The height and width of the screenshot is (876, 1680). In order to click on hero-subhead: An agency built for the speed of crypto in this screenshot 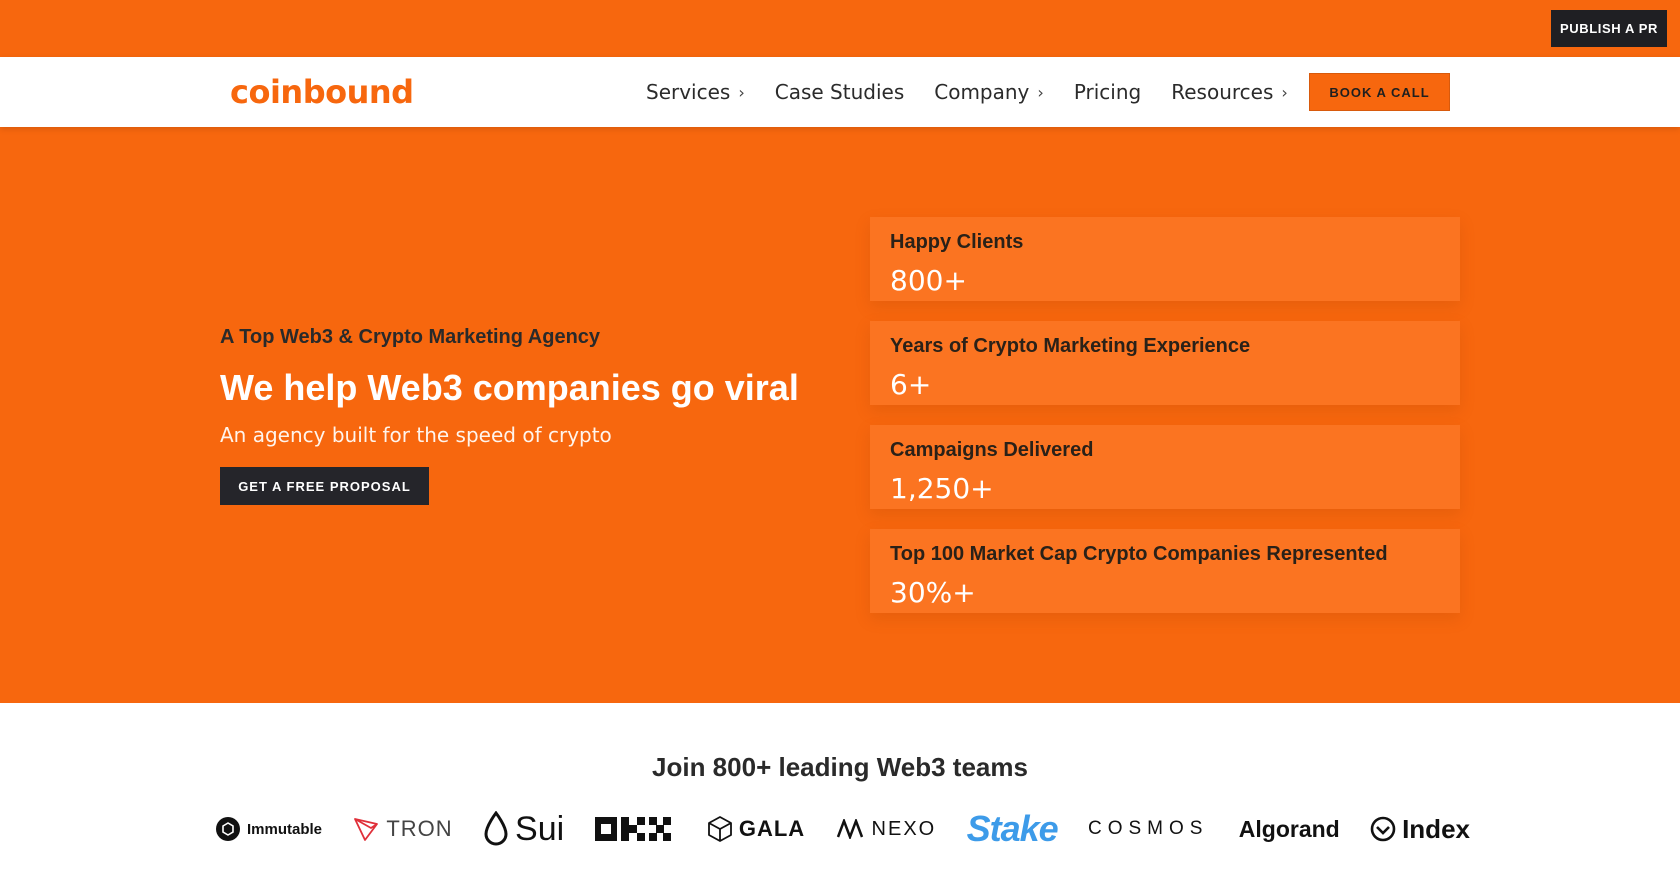, I will do `click(416, 435)`.